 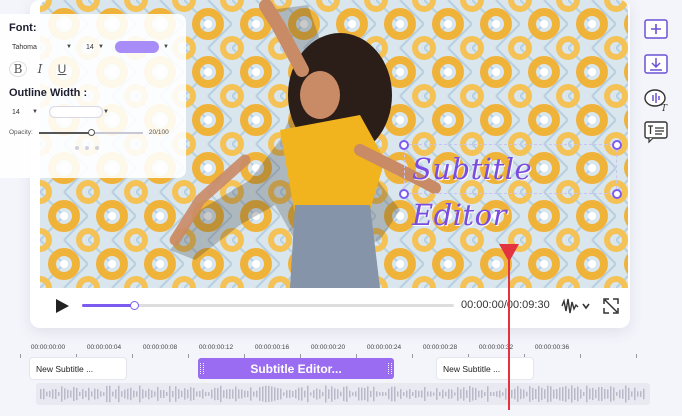 What do you see at coordinates (21, 132) in the screenshot?
I see `opacity-label: Opacity:` at bounding box center [21, 132].